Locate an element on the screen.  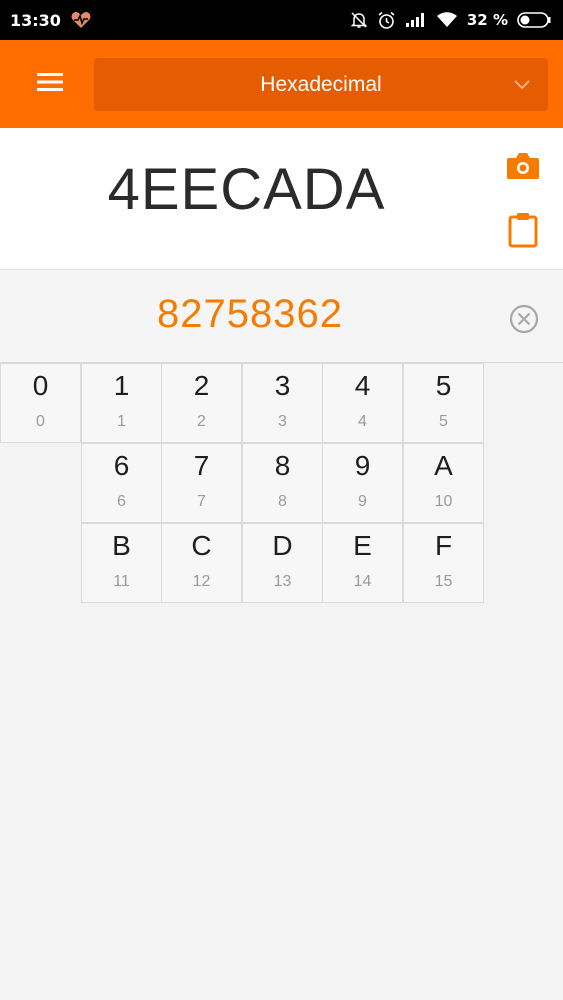
result-panel: 4EECADA is located at coordinates (281, 199).